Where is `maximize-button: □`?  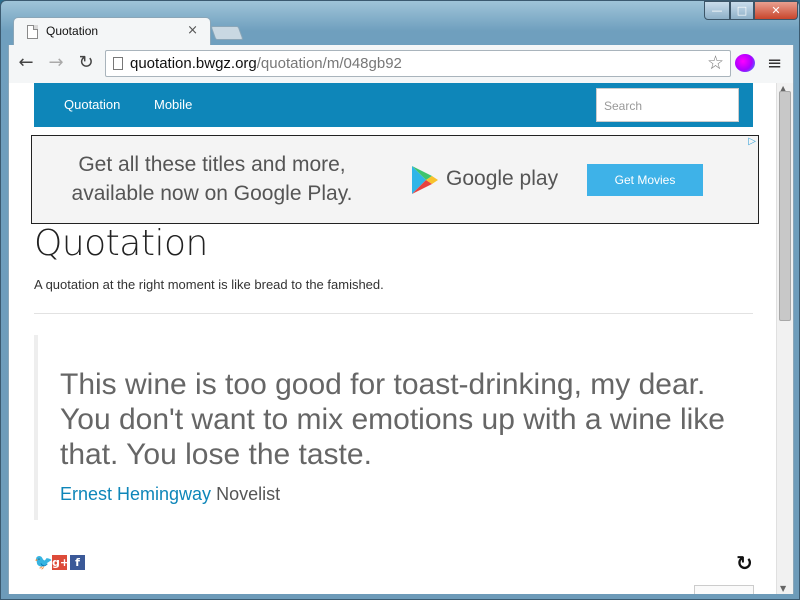
maximize-button: □ is located at coordinates (742, 10).